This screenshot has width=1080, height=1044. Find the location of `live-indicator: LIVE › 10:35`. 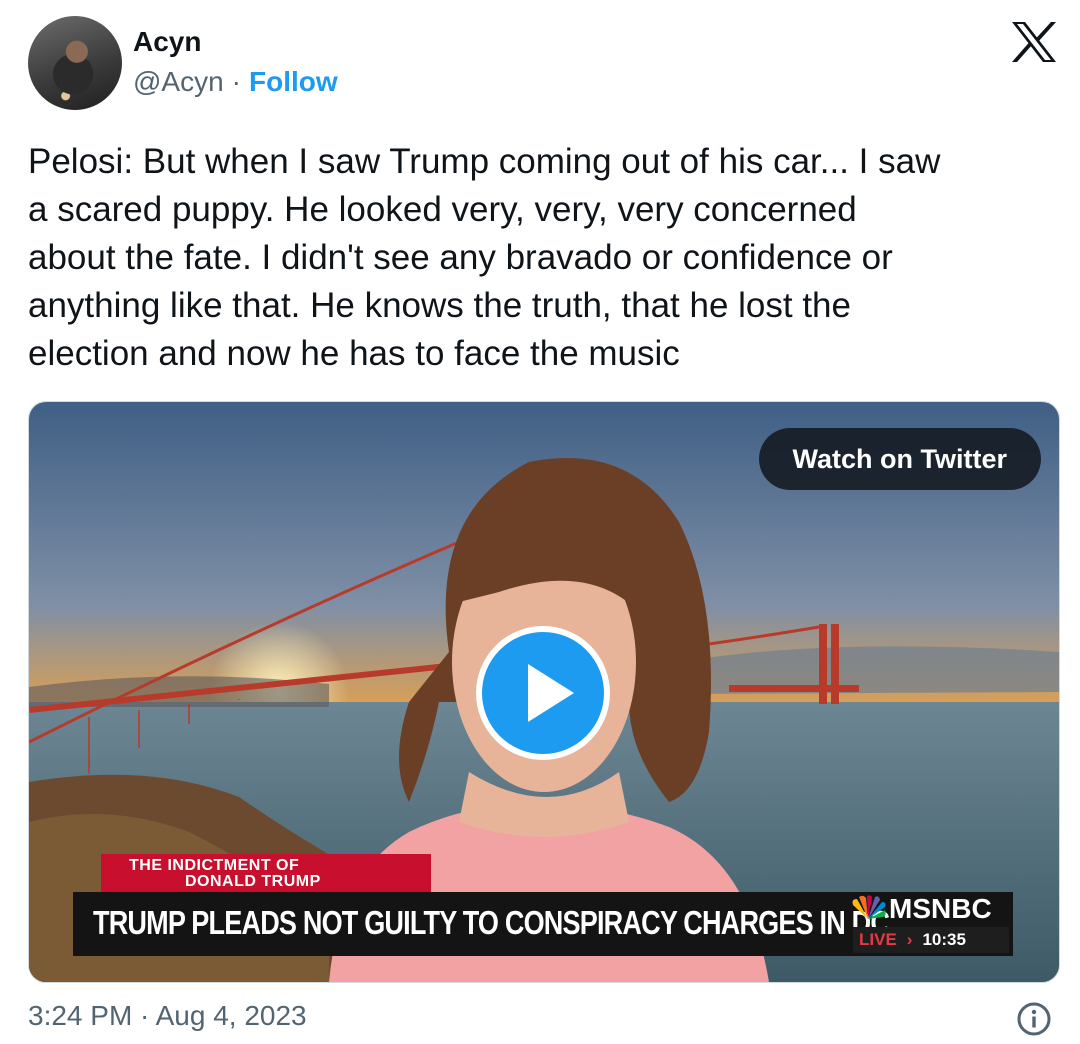

live-indicator: LIVE › 10:35 is located at coordinates (931, 940).